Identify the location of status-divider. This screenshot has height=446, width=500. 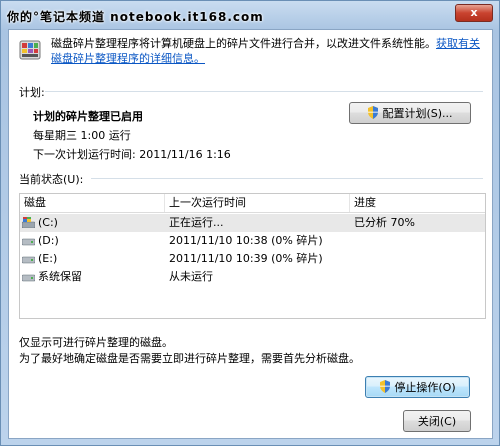
(287, 178).